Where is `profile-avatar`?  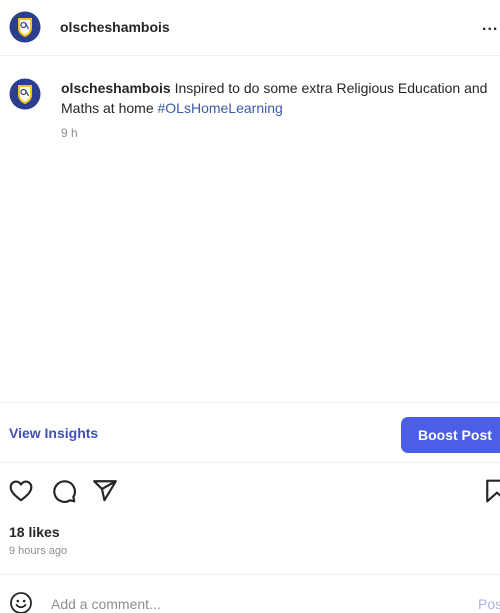
profile-avatar is located at coordinates (25, 27).